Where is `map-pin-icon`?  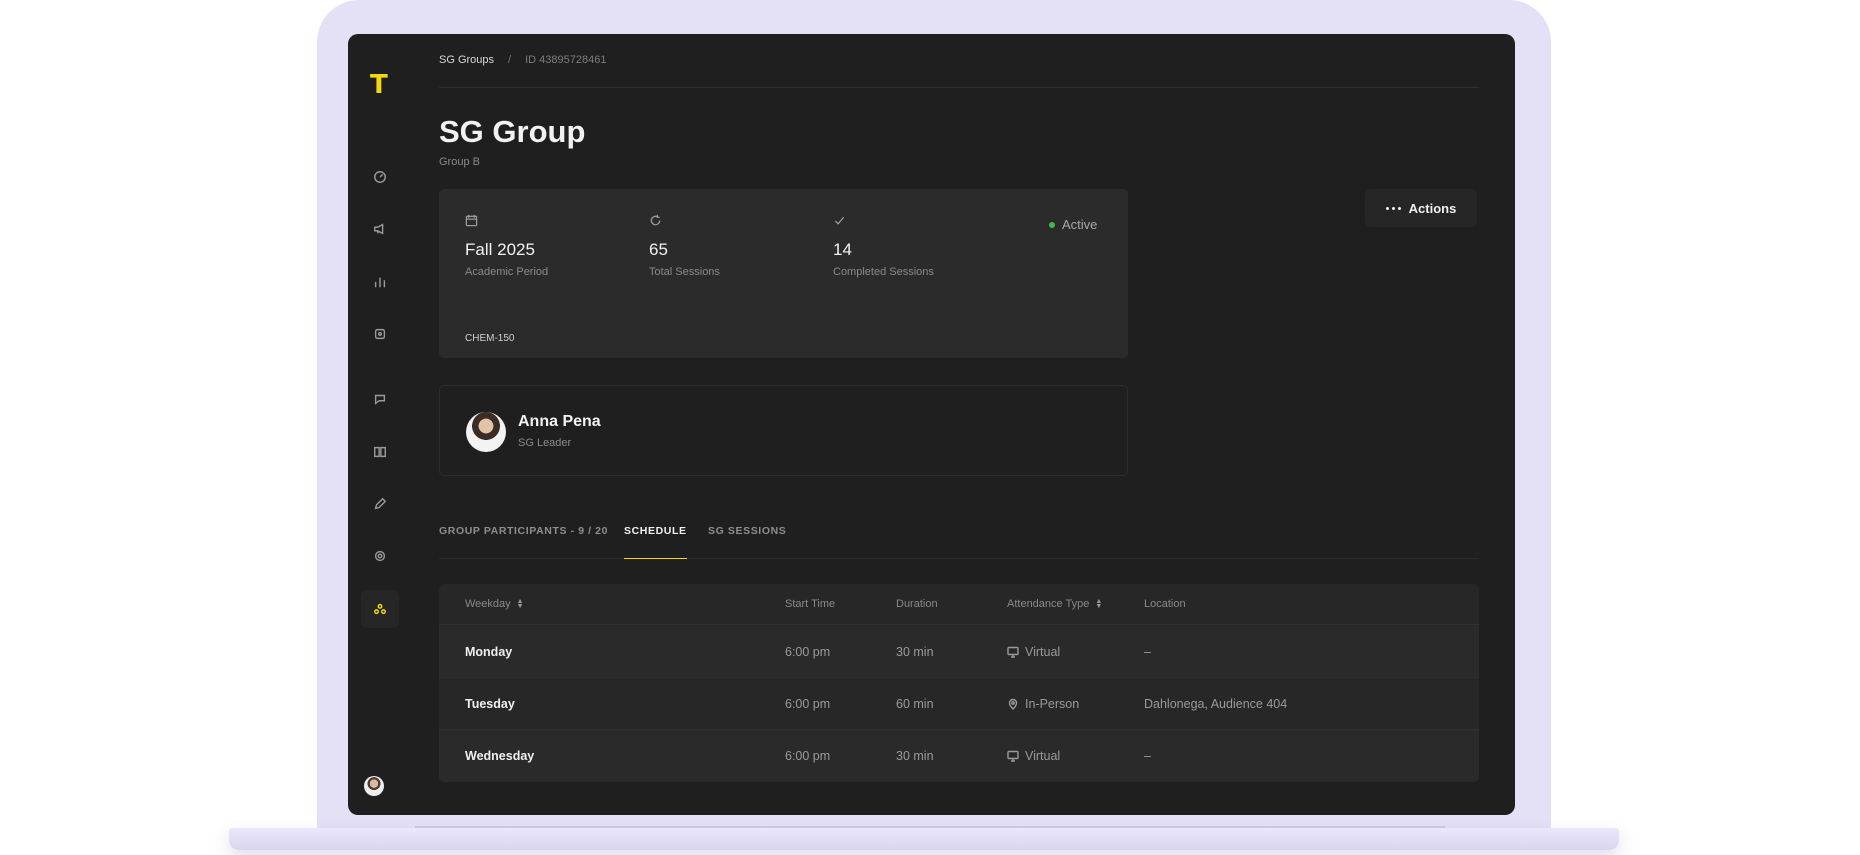
map-pin-icon is located at coordinates (1013, 704).